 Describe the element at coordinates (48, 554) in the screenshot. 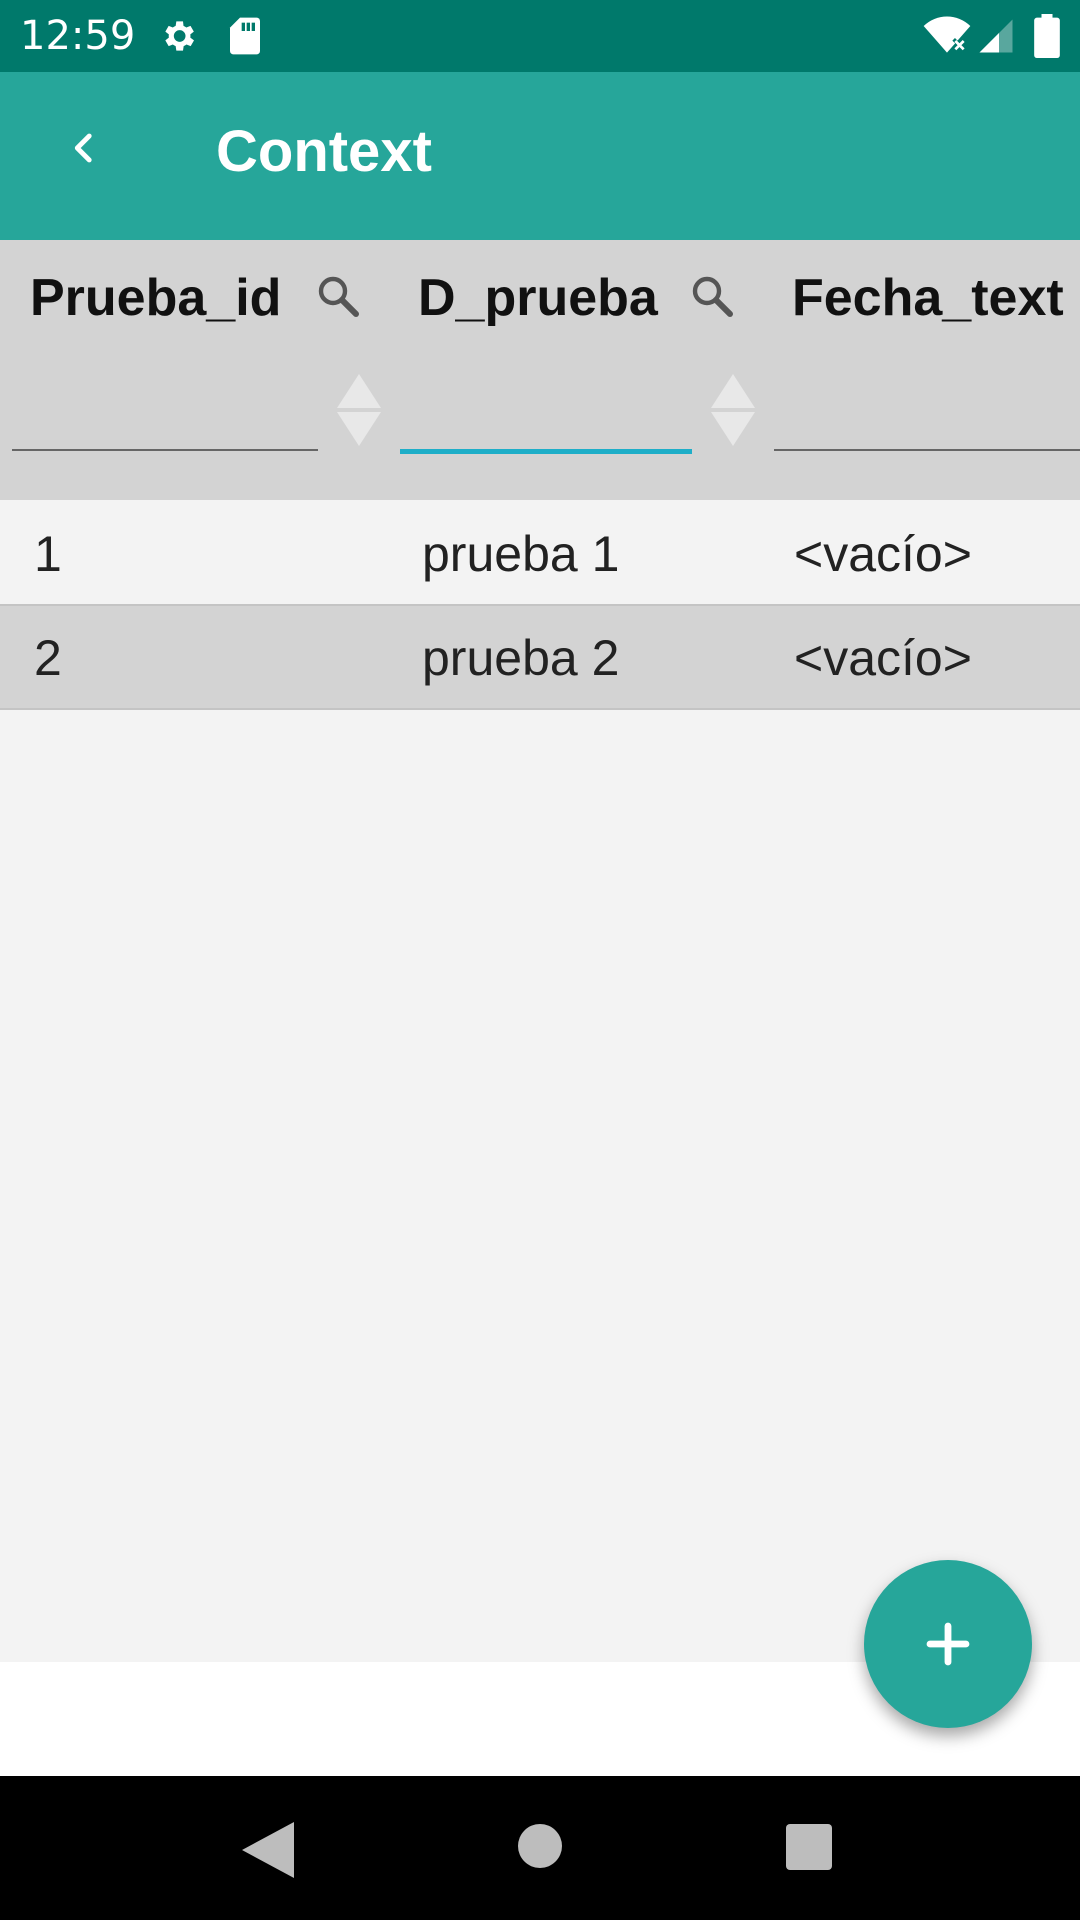

I see `cell-prueba-id: 1` at that location.